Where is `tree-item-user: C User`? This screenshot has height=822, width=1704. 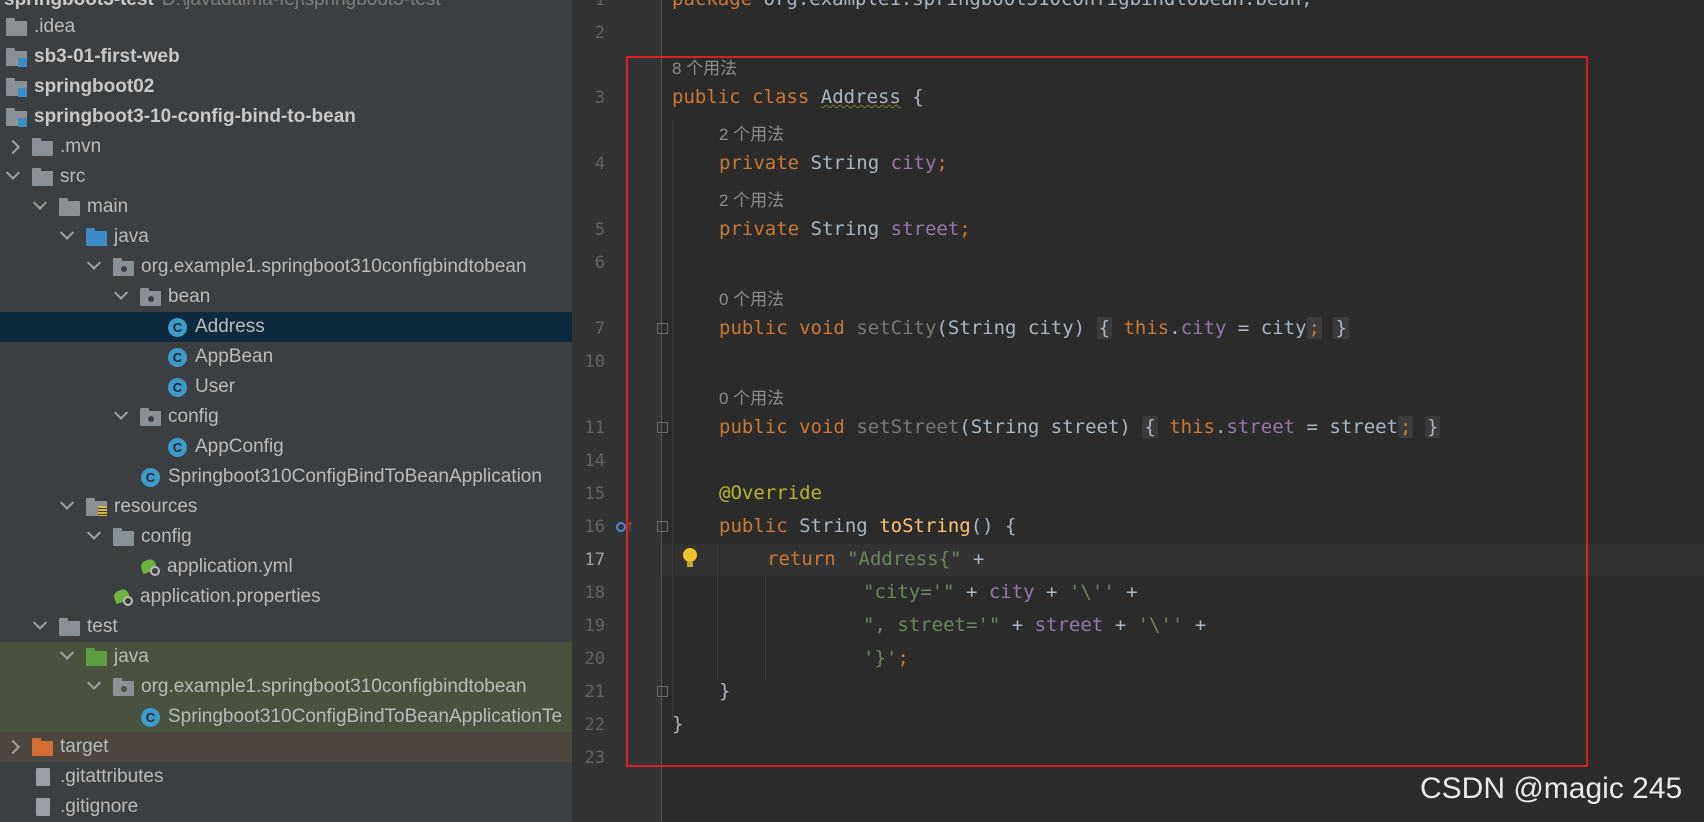
tree-item-user: C User is located at coordinates (286, 387).